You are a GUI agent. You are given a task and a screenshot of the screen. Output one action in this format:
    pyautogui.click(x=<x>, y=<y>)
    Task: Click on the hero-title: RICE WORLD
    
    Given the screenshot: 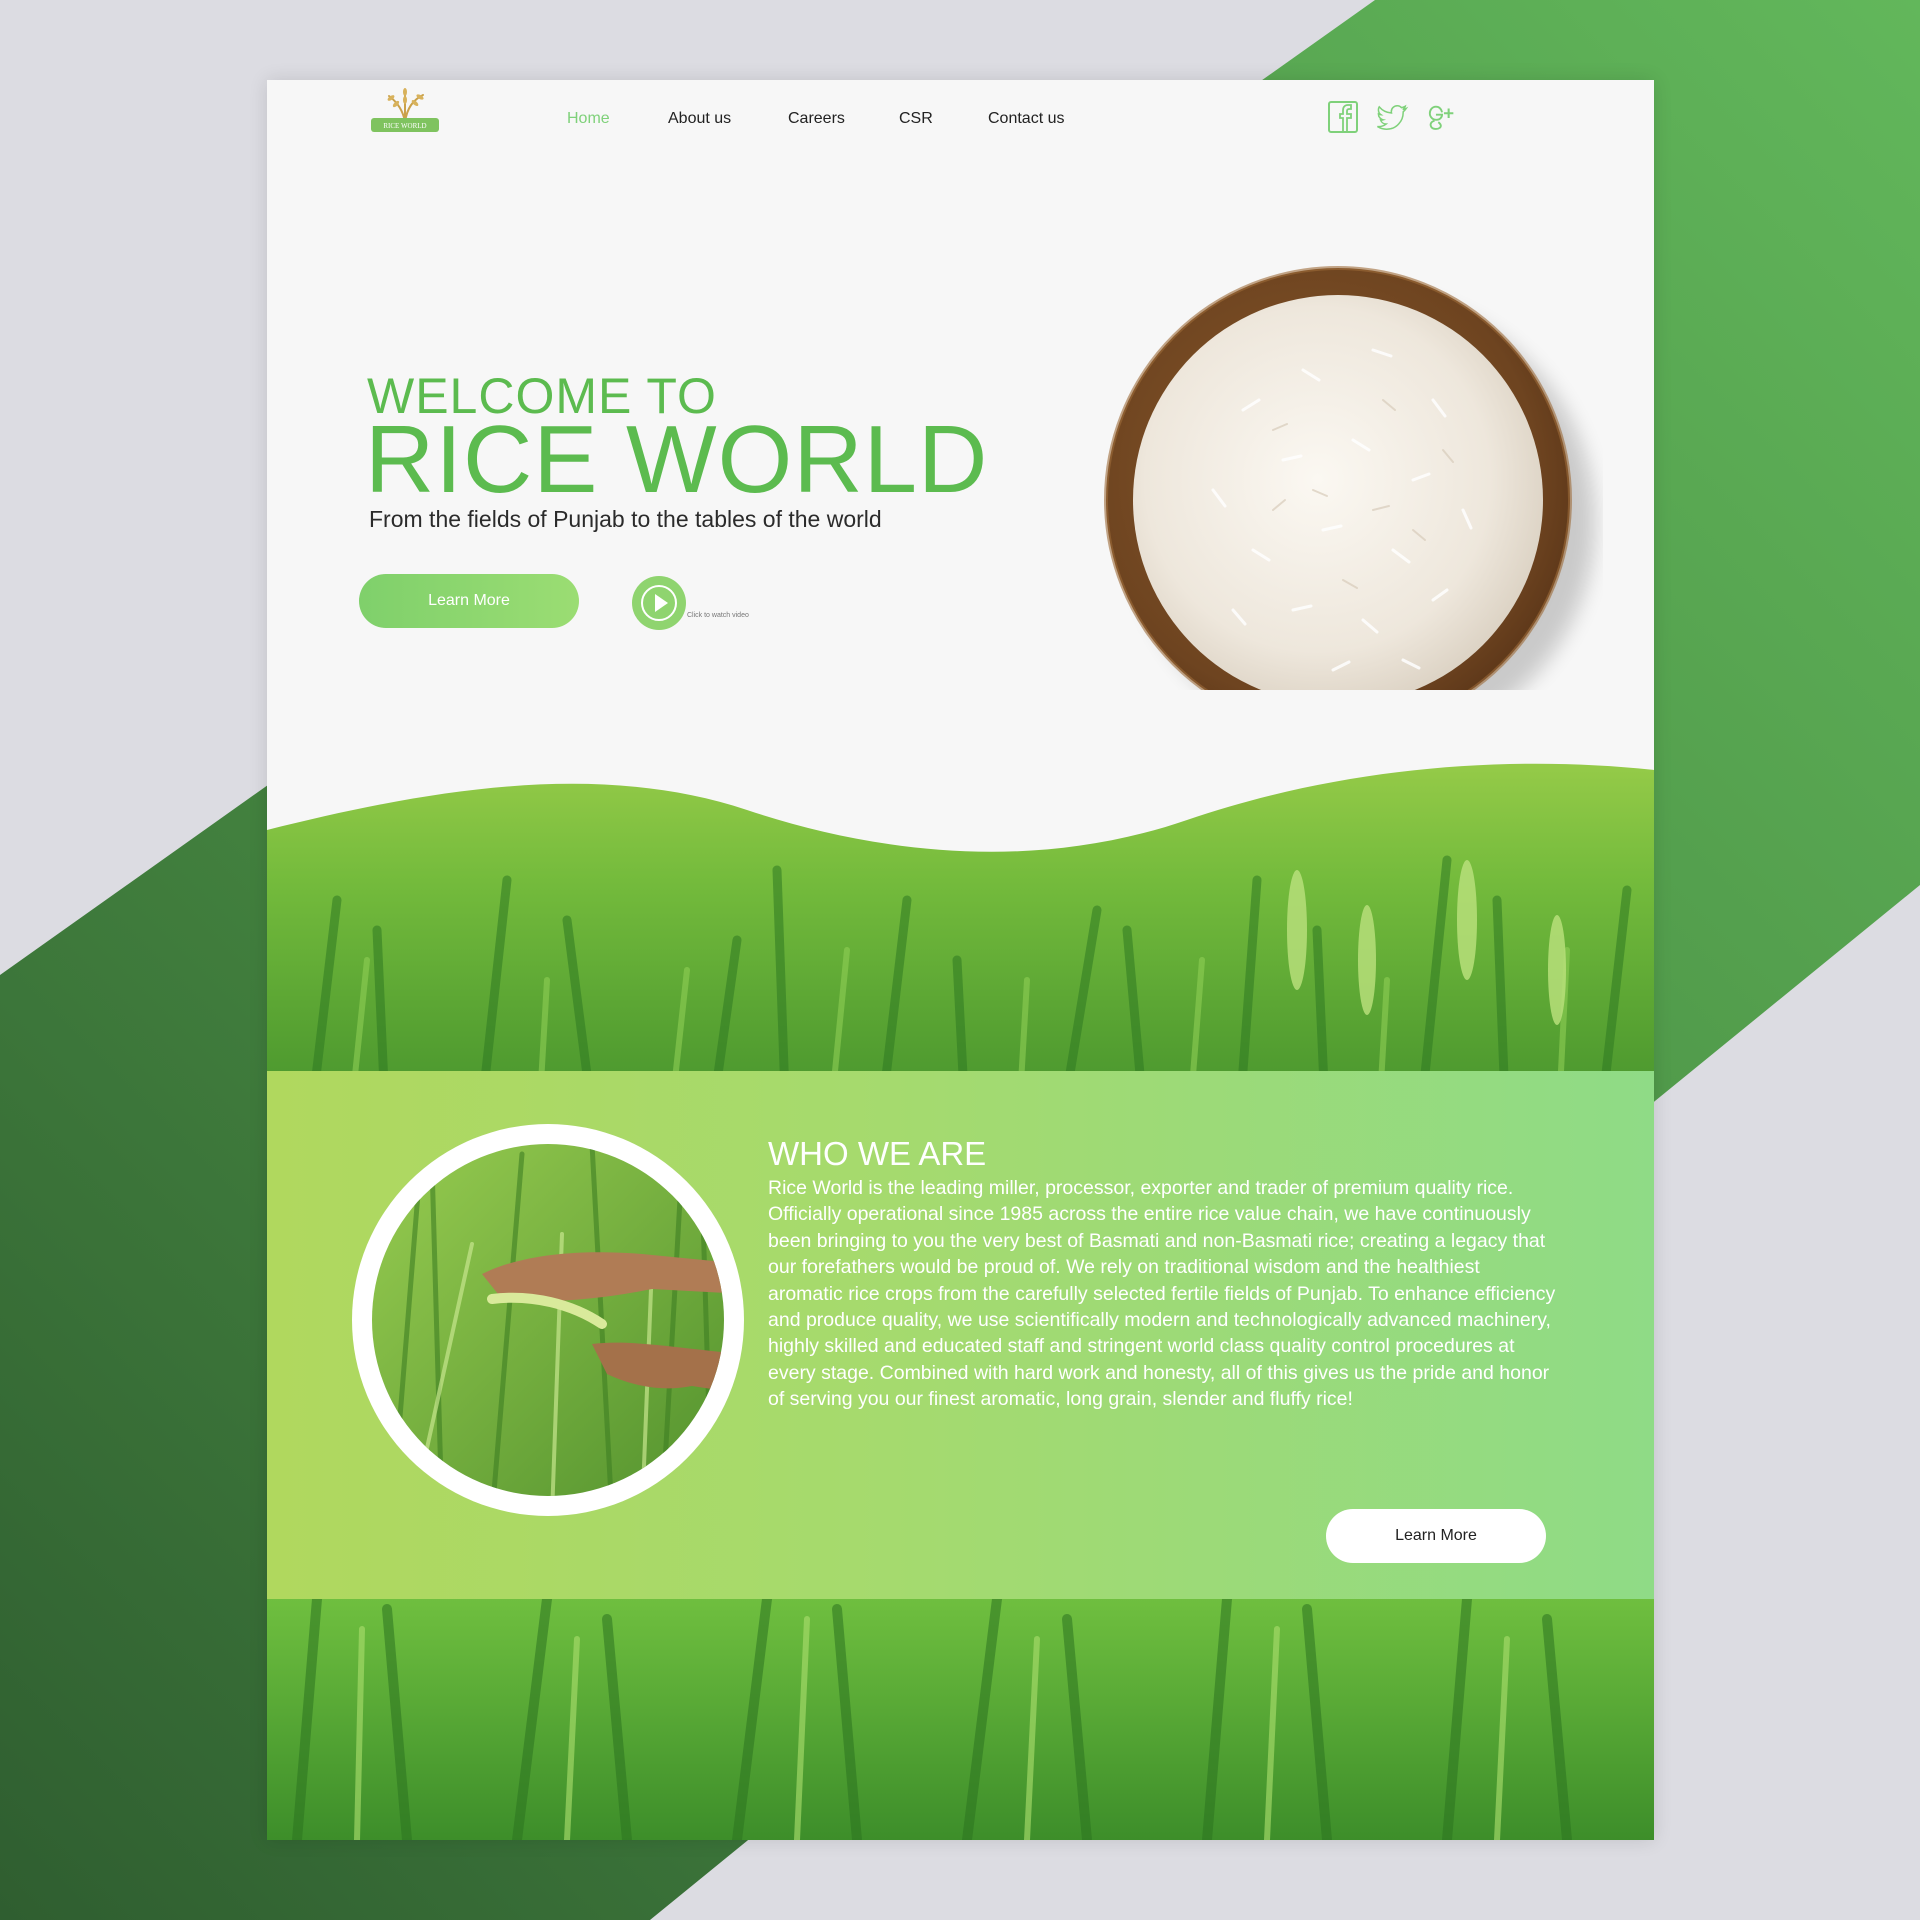 What is the action you would take?
    pyautogui.click(x=677, y=459)
    